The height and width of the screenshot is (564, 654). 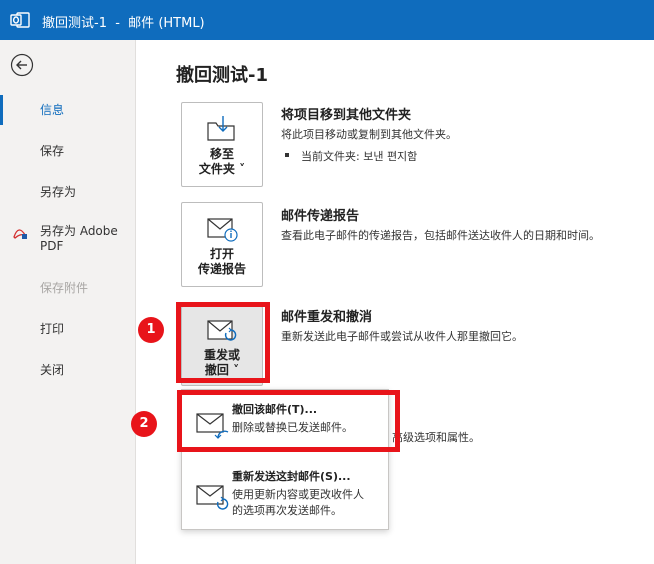 I want to click on move-section-title: 将项目移到其他文件夹, so click(x=346, y=115).